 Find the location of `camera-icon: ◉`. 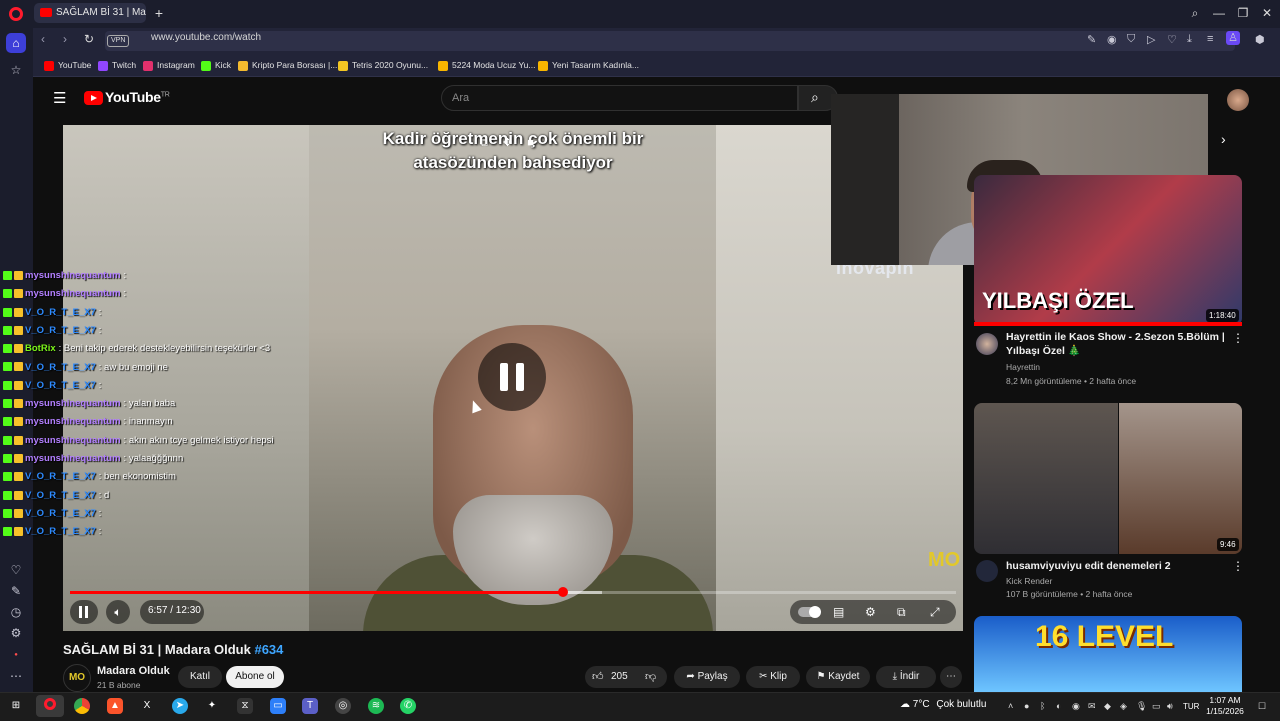

camera-icon: ◉ is located at coordinates (1112, 39).